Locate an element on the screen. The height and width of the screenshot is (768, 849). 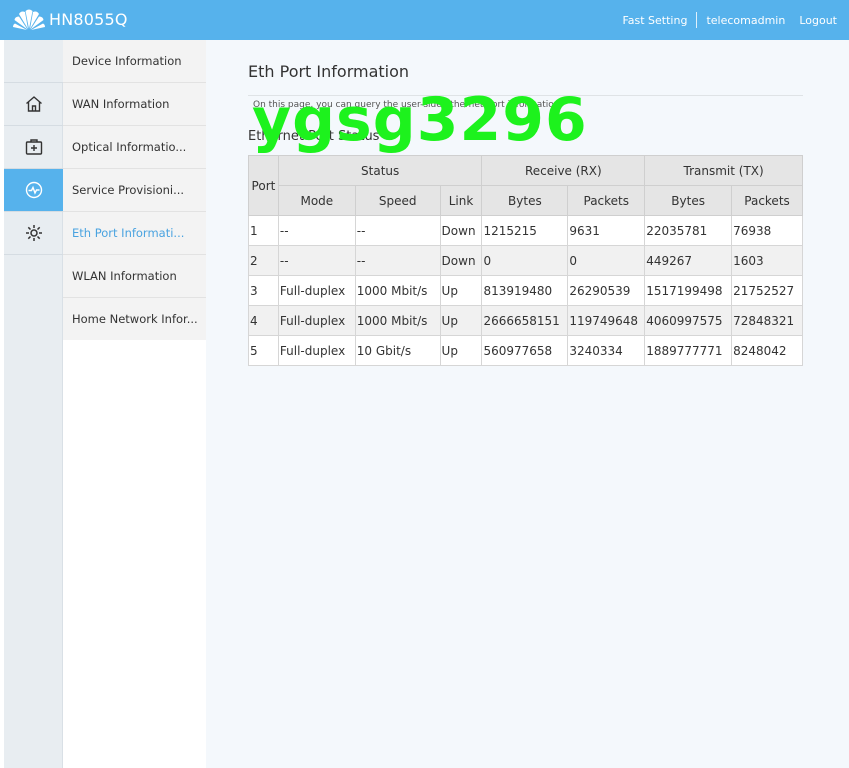
cell-tx-packets: 8248042 is located at coordinates (767, 350).